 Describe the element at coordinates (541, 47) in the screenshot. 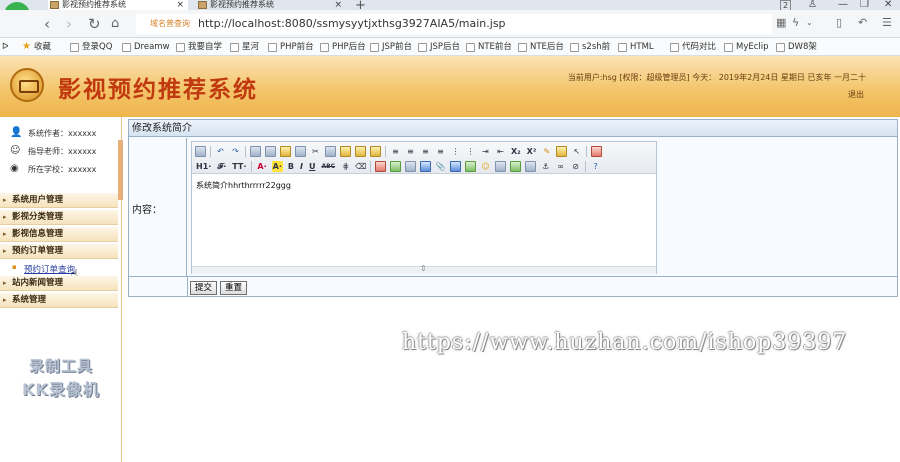

I see `bookmark-item: NTE后台` at that location.